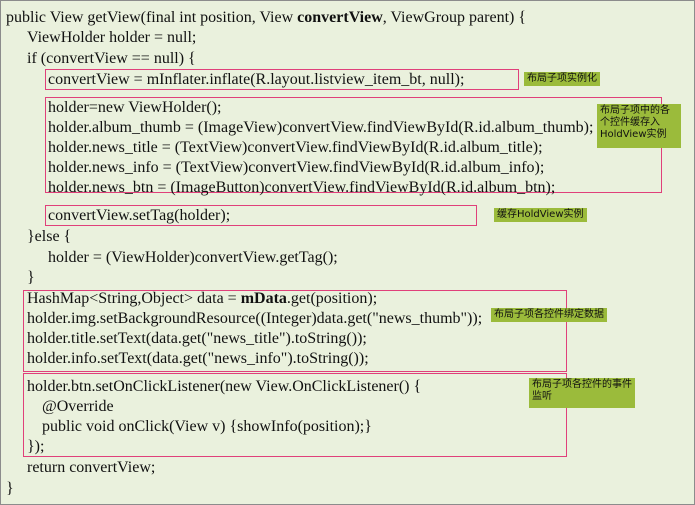 The height and width of the screenshot is (505, 695). I want to click on code-text: HashMap<String,Object> data =, so click(134, 298).